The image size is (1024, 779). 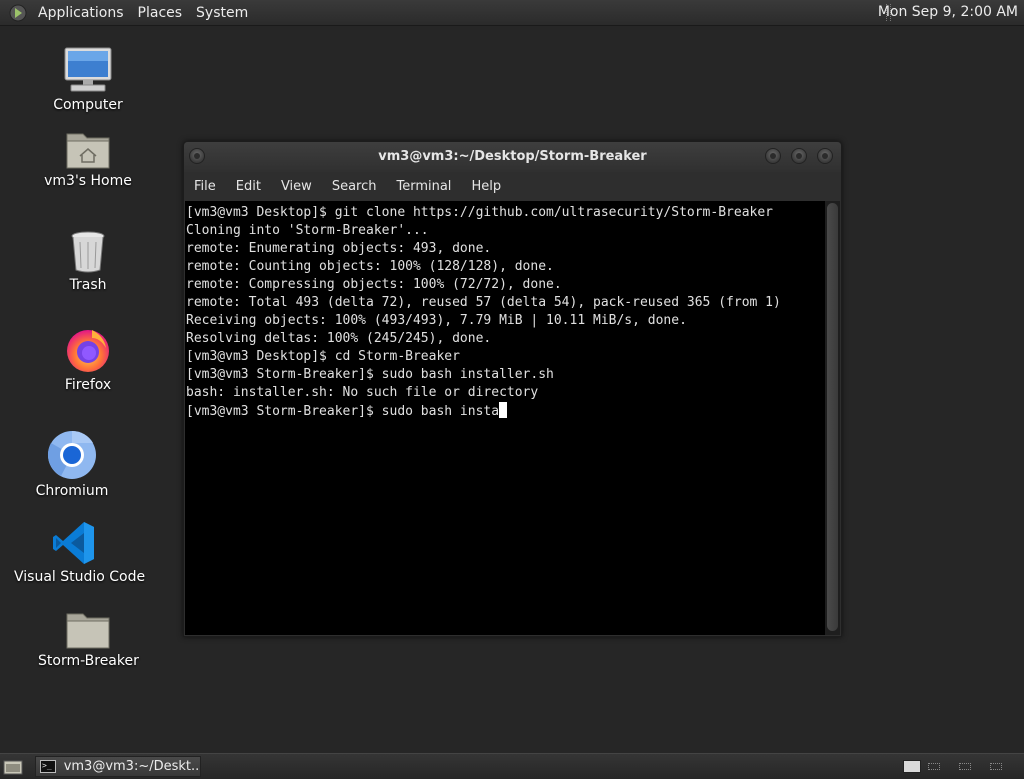 What do you see at coordinates (248, 186) in the screenshot?
I see `menu-edit: Edit` at bounding box center [248, 186].